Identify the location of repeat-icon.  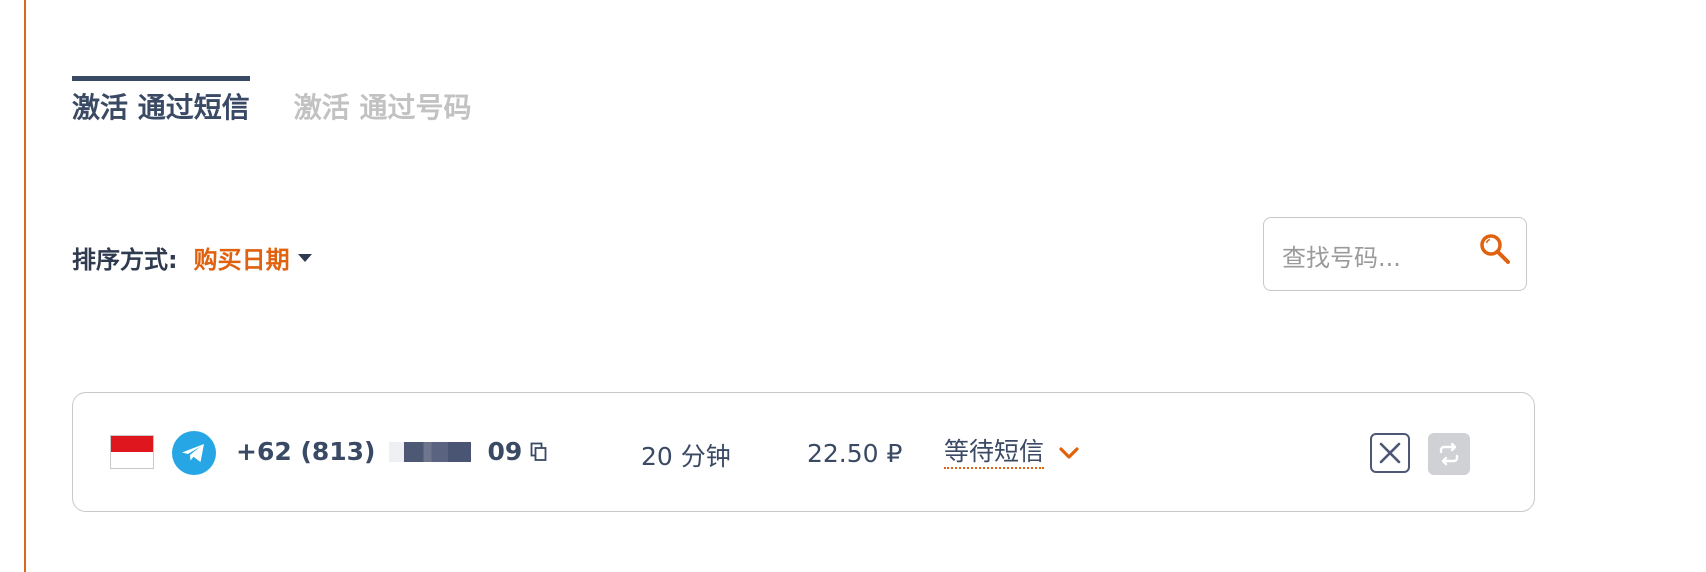
(1449, 454).